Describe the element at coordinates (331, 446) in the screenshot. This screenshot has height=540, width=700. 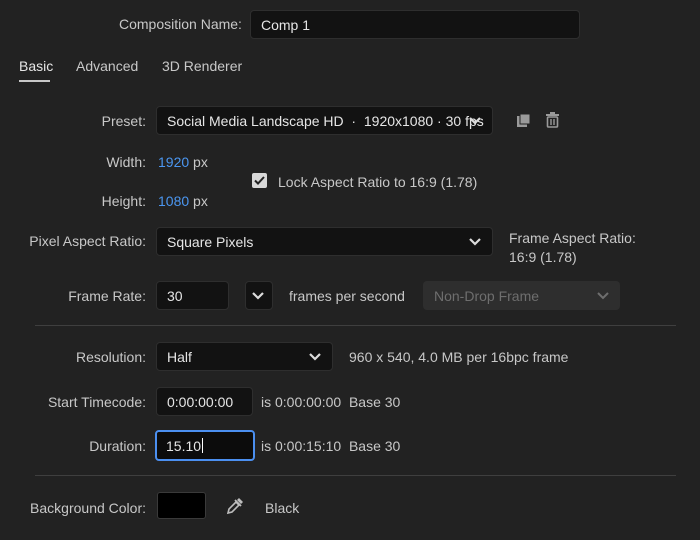
I see `duration-info: is 0:00:15:10 Base 30` at that location.